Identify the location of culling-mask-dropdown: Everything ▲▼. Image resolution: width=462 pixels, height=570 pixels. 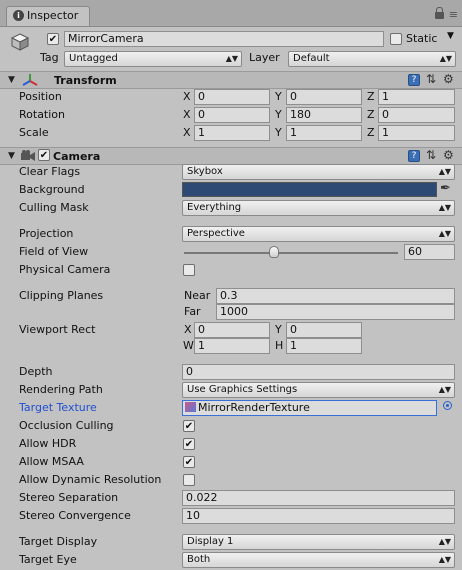
(318, 208).